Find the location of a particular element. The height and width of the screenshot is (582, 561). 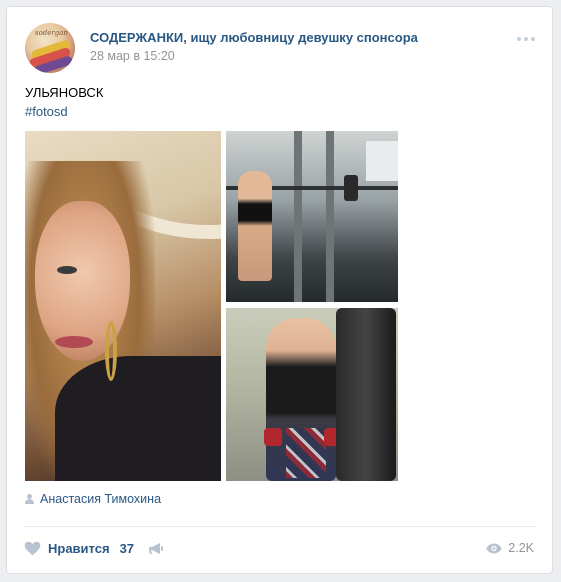

heart-icon is located at coordinates (32, 548).